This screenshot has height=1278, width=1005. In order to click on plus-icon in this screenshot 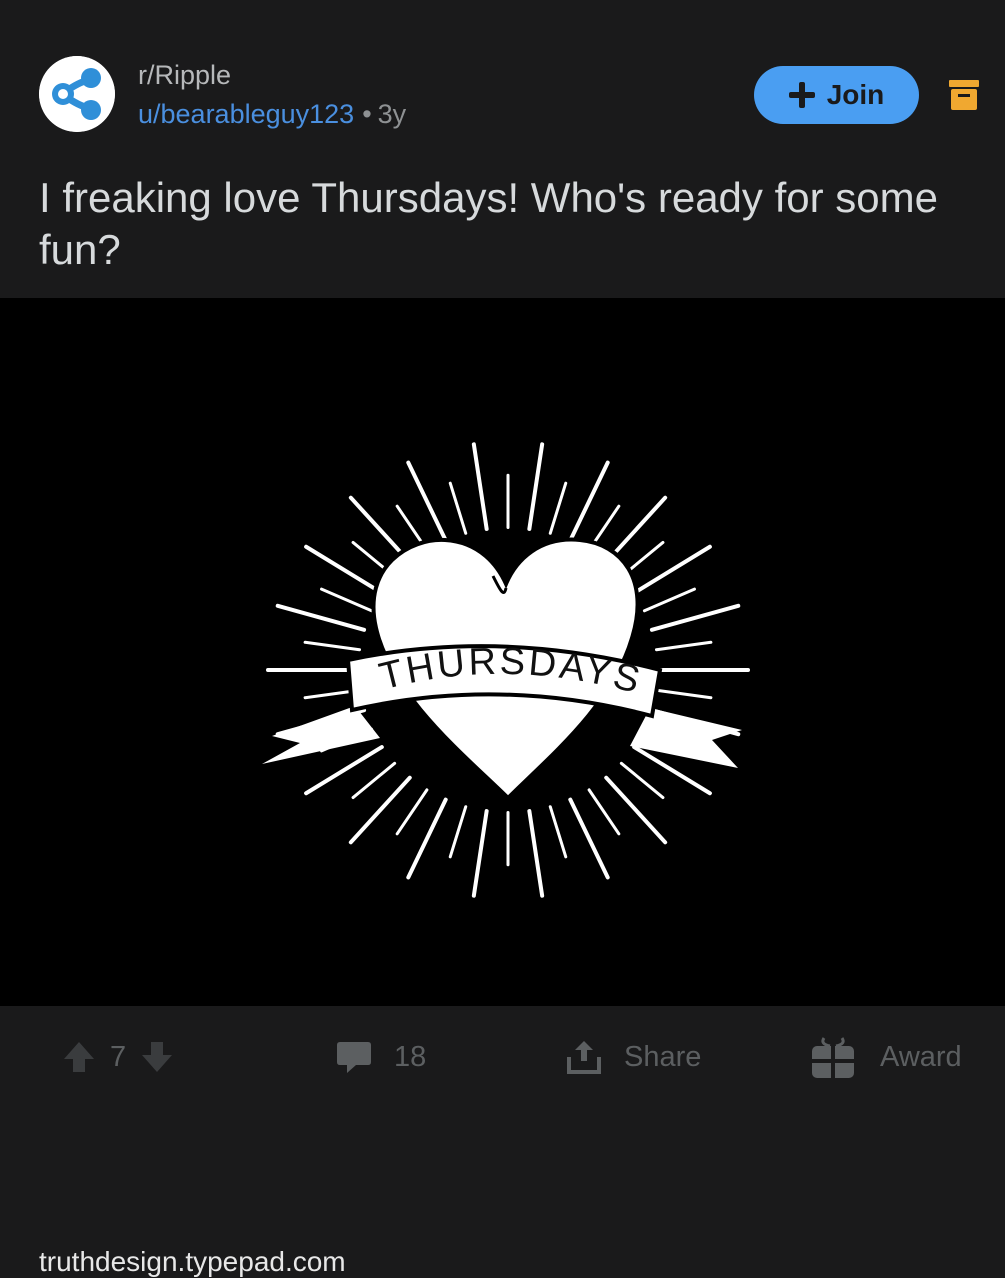, I will do `click(801, 95)`.